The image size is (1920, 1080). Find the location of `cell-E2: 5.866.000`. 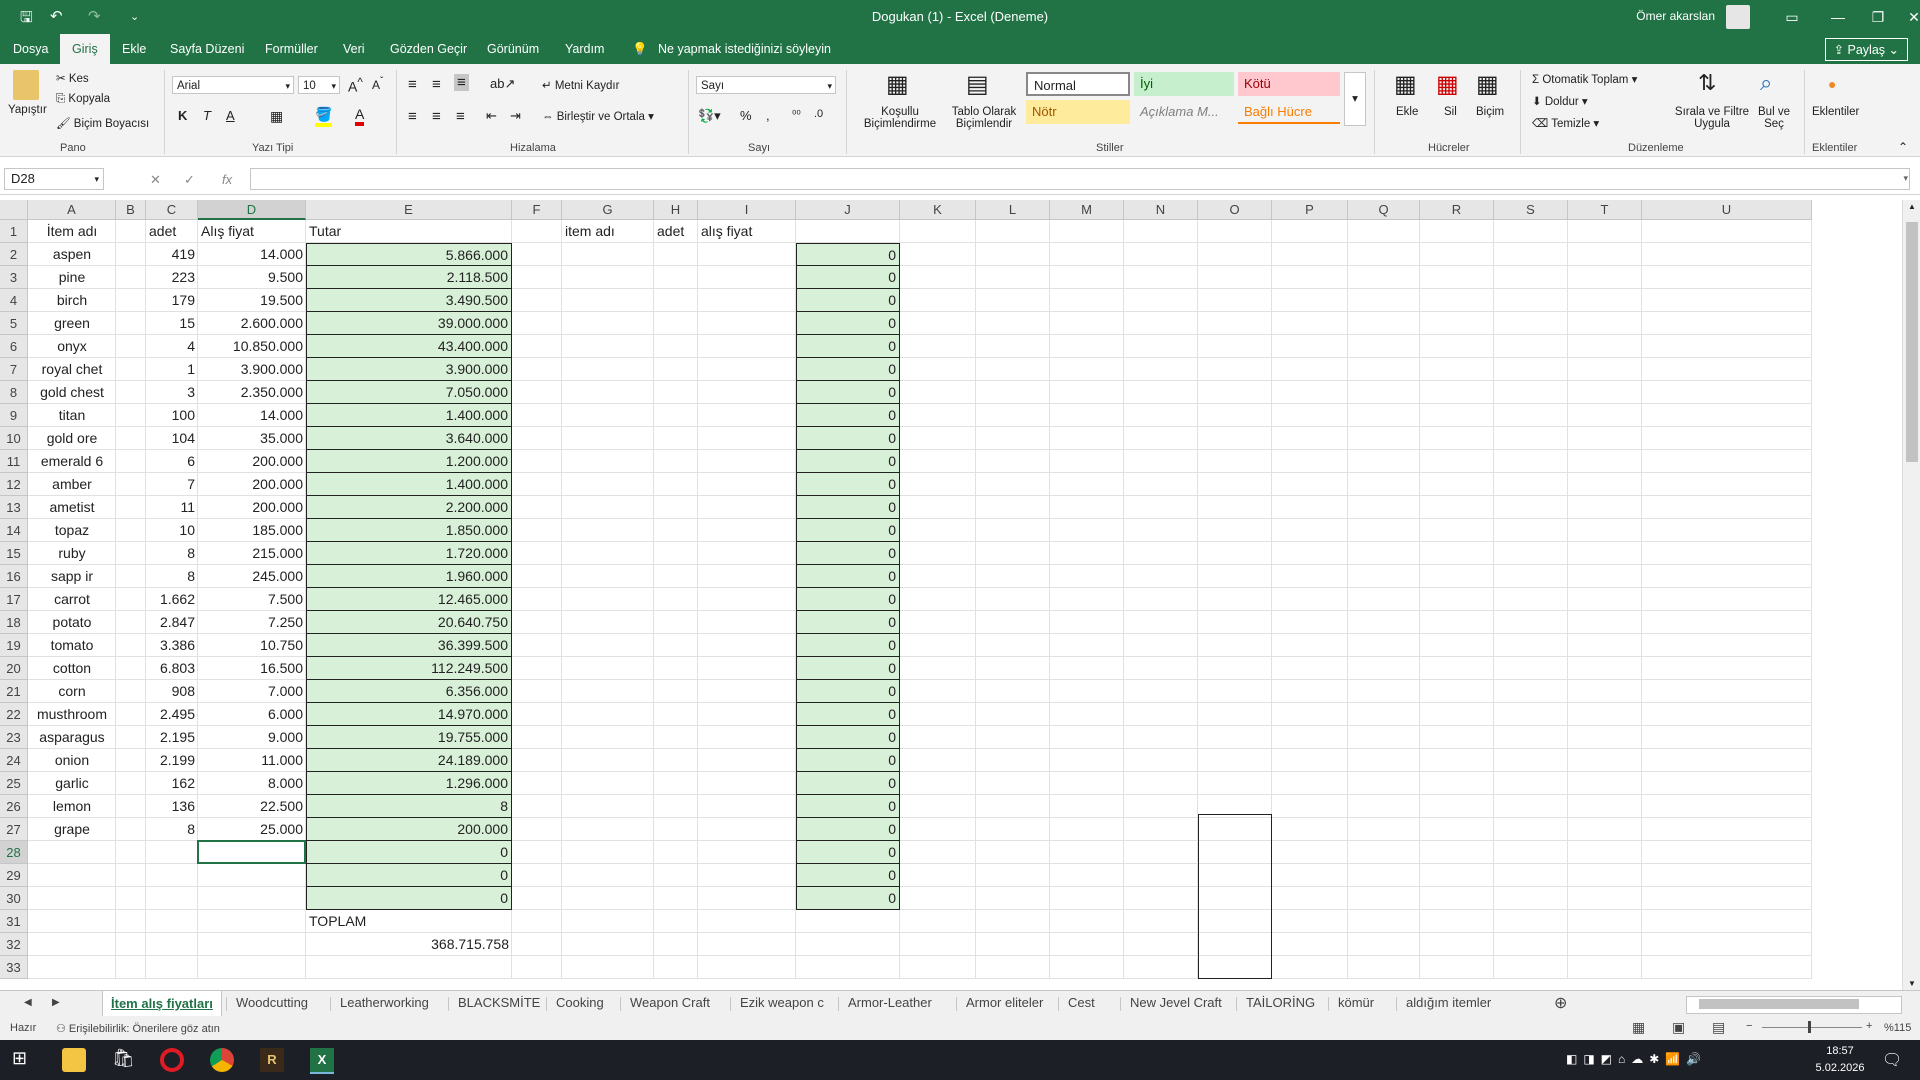

cell-E2: 5.866.000 is located at coordinates (409, 254).